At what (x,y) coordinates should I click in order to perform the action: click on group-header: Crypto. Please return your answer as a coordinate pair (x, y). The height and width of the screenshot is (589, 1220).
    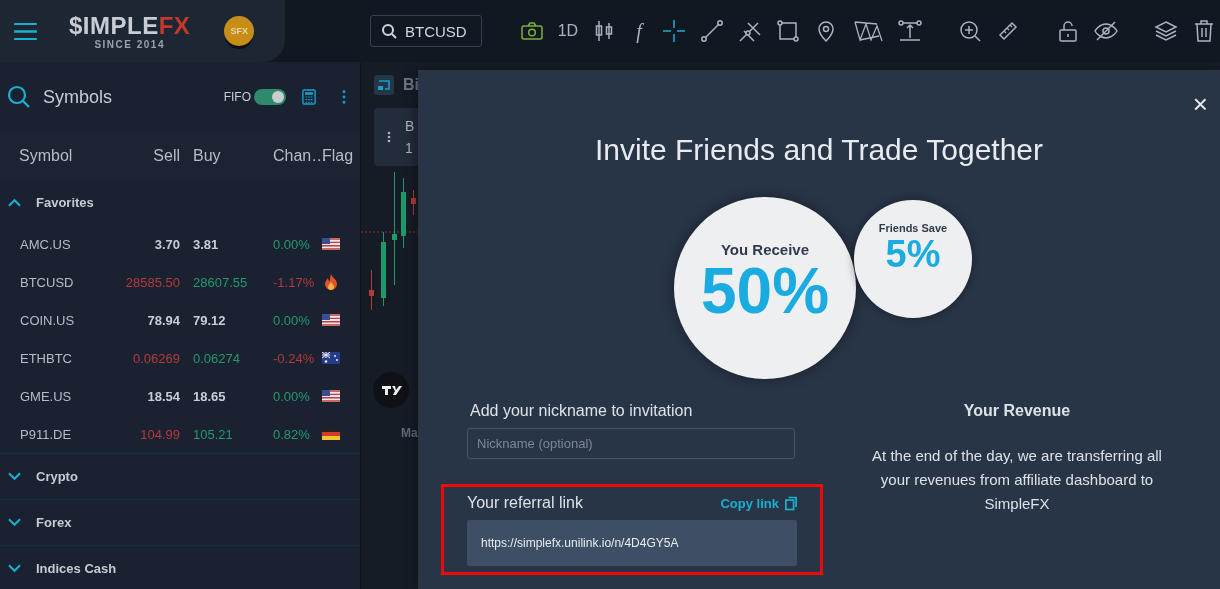
    Looking at the image, I should click on (180, 476).